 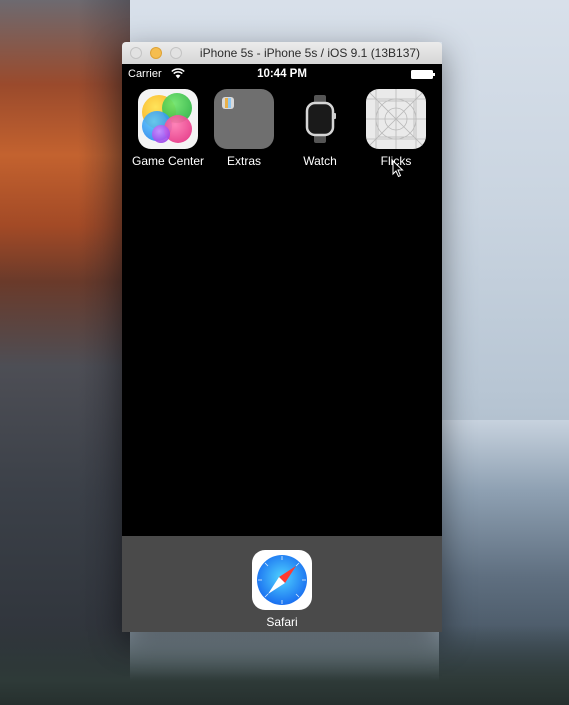 I want to click on window-titlebar: iPhone 5s - iPhone 5s / iOS 9.1 (13B137), so click(x=282, y=53).